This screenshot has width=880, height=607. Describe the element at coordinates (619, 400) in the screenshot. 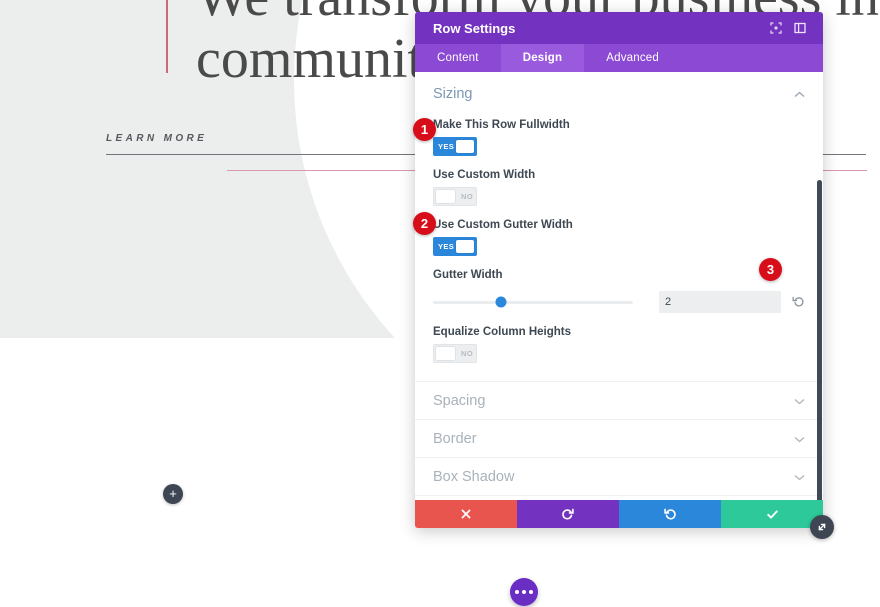

I see `accordion-spacing: Spacing` at that location.